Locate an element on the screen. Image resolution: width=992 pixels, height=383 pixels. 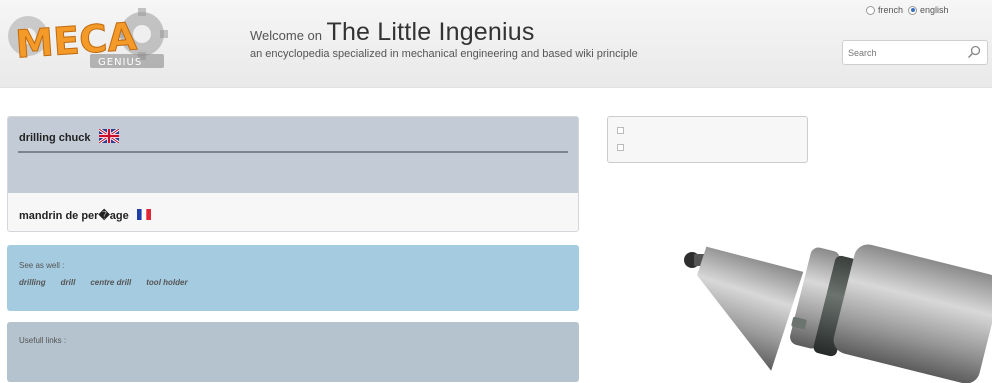
see-also-link-drill: drill is located at coordinates (68, 282).